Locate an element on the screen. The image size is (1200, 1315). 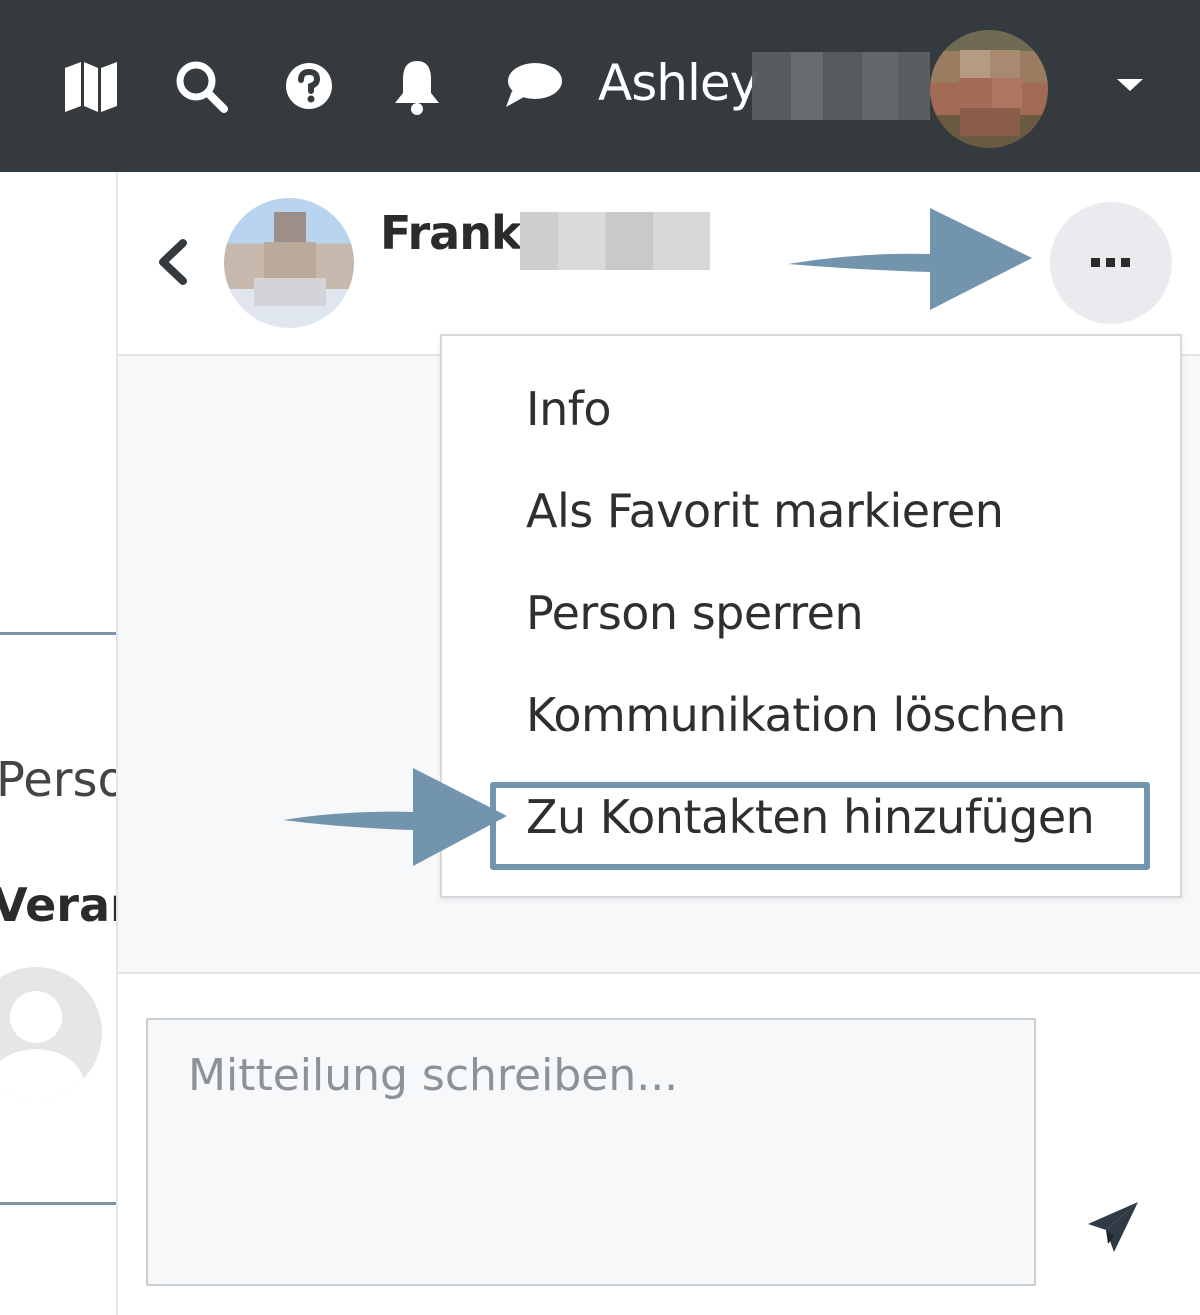
username-redacted is located at coordinates (841, 86).